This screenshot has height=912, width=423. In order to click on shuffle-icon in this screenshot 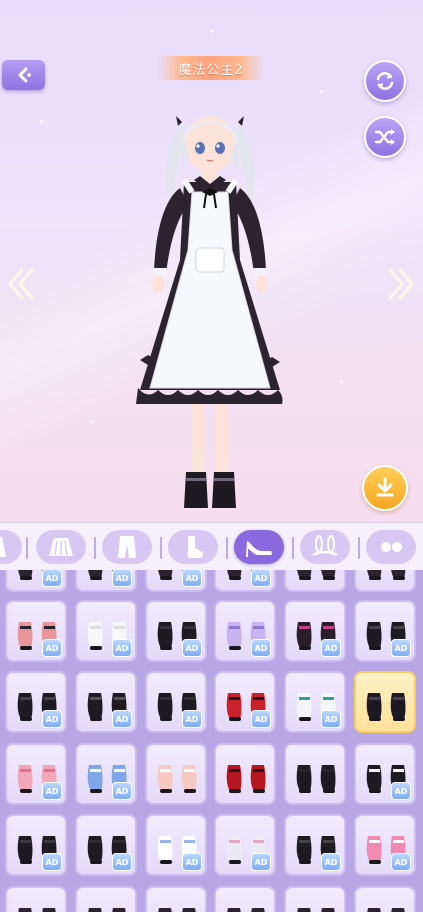, I will do `click(384, 137)`.